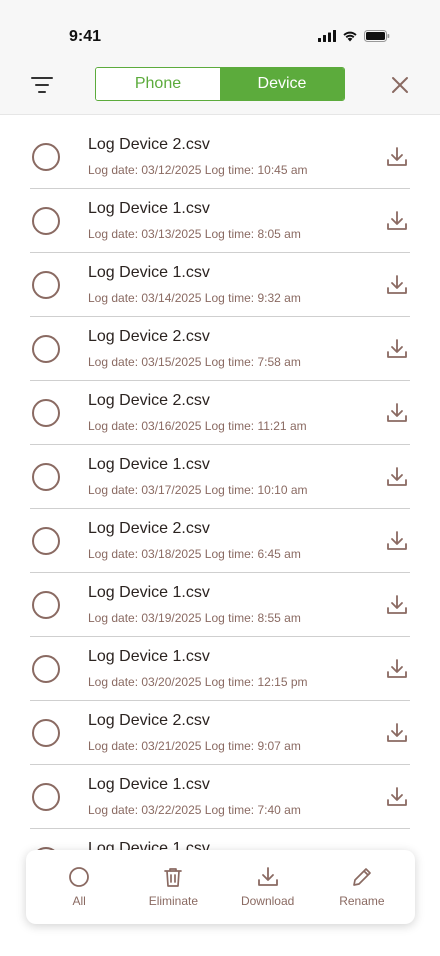  I want to click on eliminate-label: Eliminate, so click(173, 901).